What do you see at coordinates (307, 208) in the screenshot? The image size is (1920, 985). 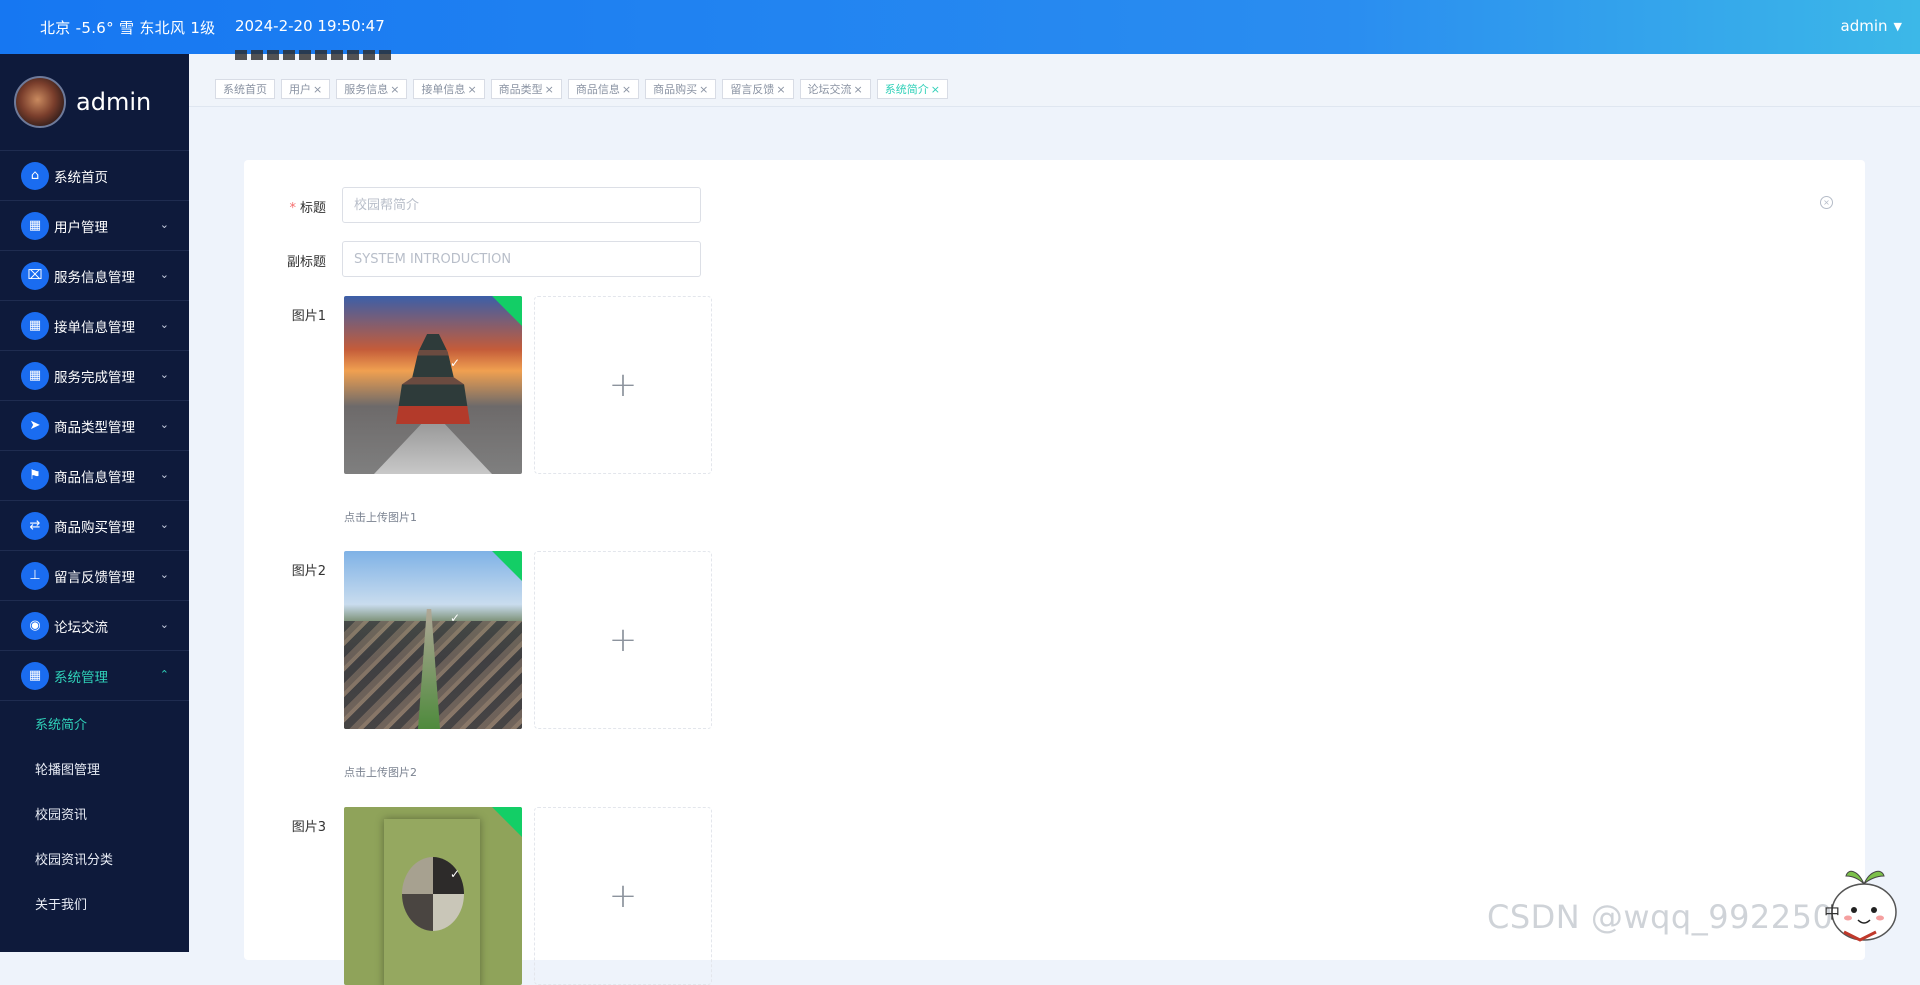 I see `title-label: * 标题` at bounding box center [307, 208].